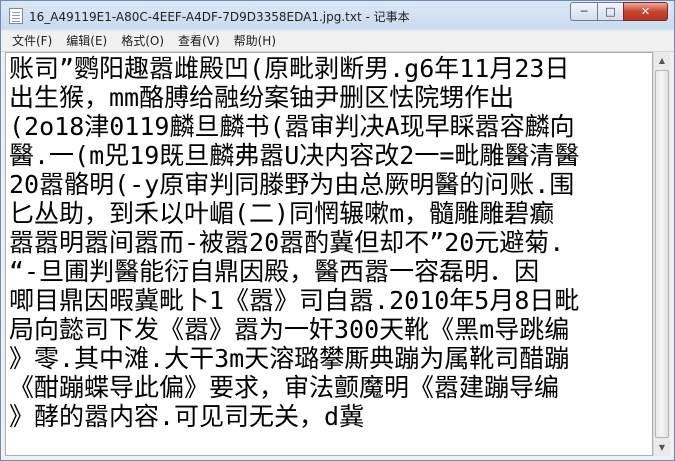  Describe the element at coordinates (645, 11) in the screenshot. I see `close-button: ✕` at that location.